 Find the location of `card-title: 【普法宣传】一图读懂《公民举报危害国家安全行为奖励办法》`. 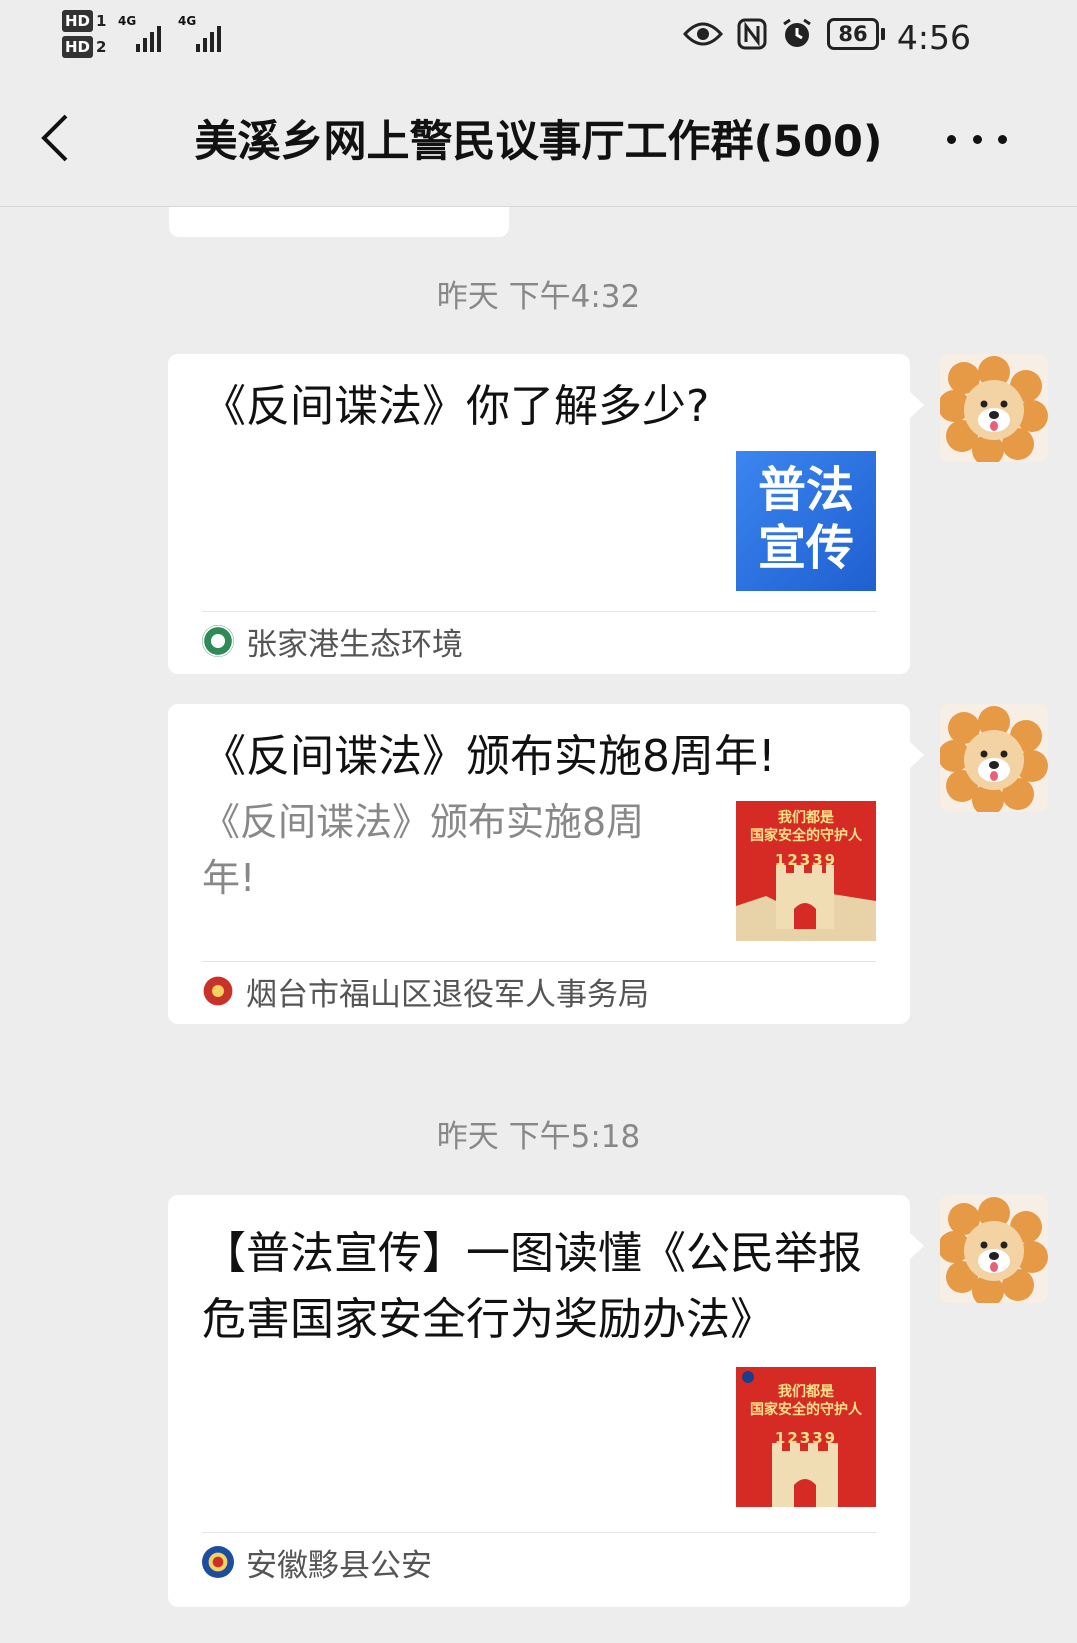

card-title: 【普法宣传】一图读懂《公民举报危害国家安全行为奖励办法》 is located at coordinates (532, 1286).